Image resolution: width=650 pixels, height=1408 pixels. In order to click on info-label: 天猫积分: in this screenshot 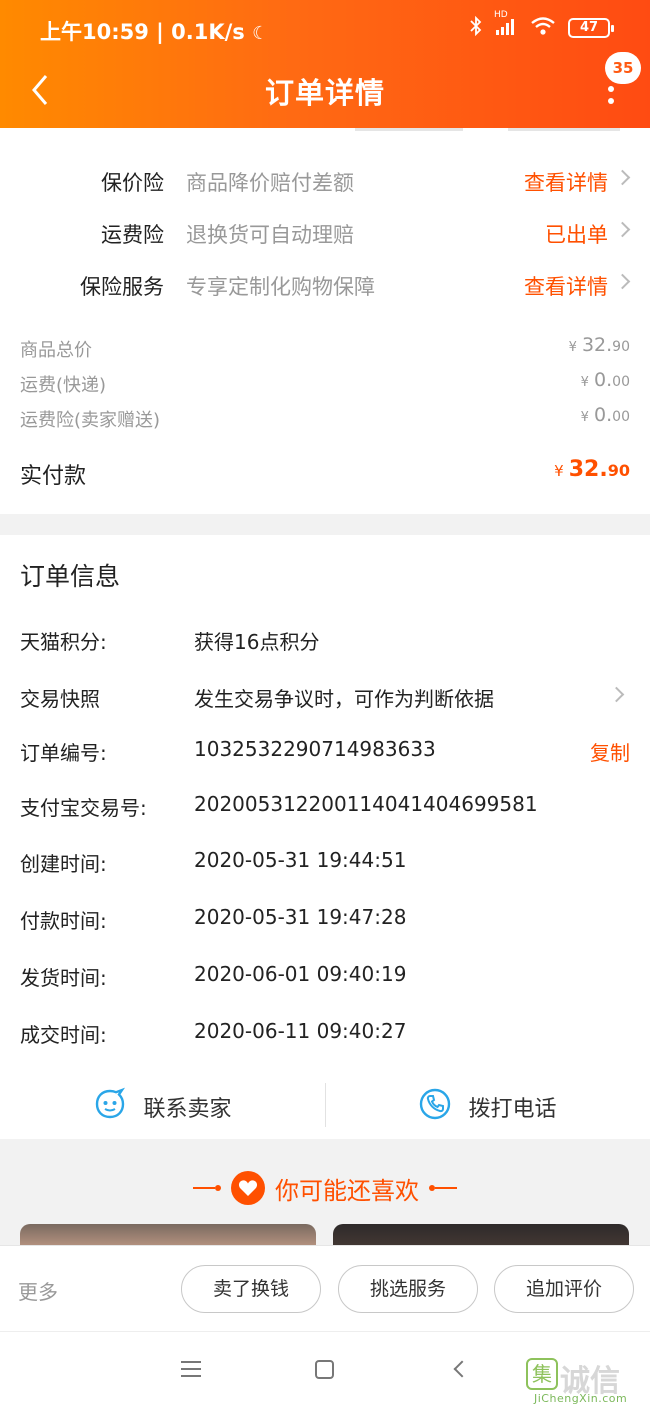, I will do `click(63, 642)`.